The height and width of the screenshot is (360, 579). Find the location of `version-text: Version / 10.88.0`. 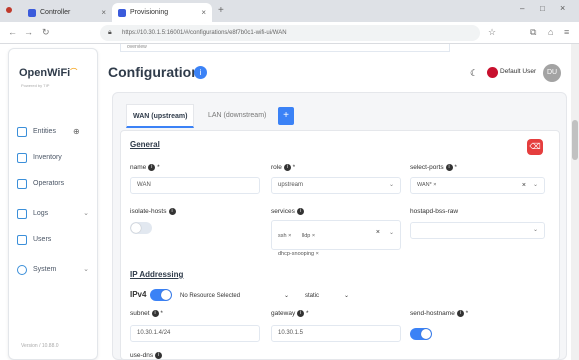

version-text: Version / 10.88.0 is located at coordinates (40, 346).